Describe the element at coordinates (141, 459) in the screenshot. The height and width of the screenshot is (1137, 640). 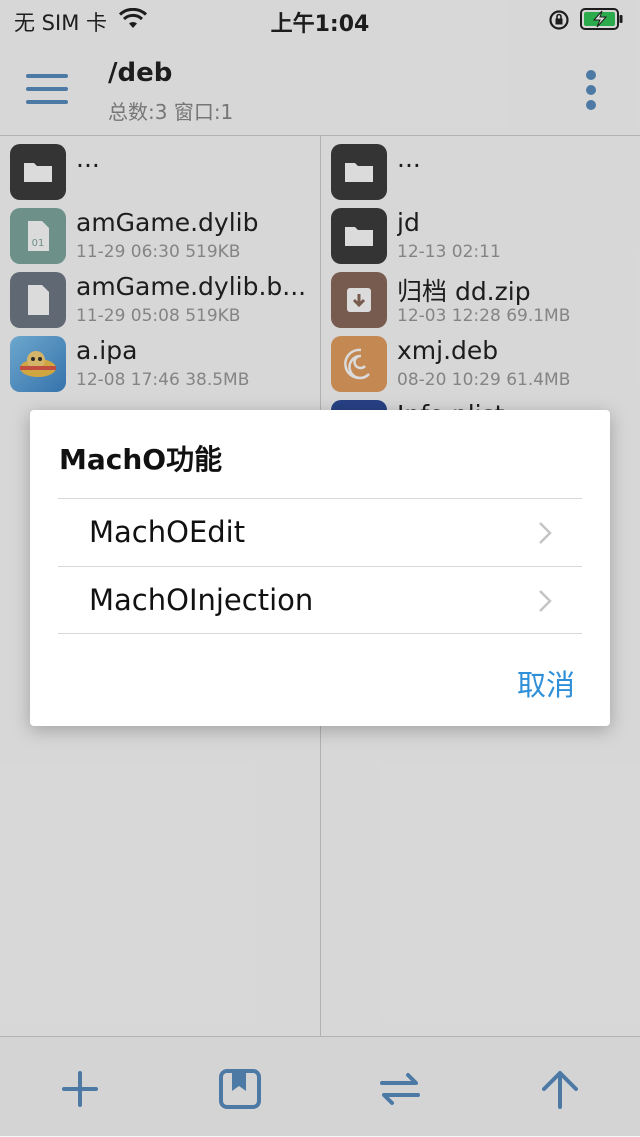
I see `dialog-title: MachO功能` at that location.